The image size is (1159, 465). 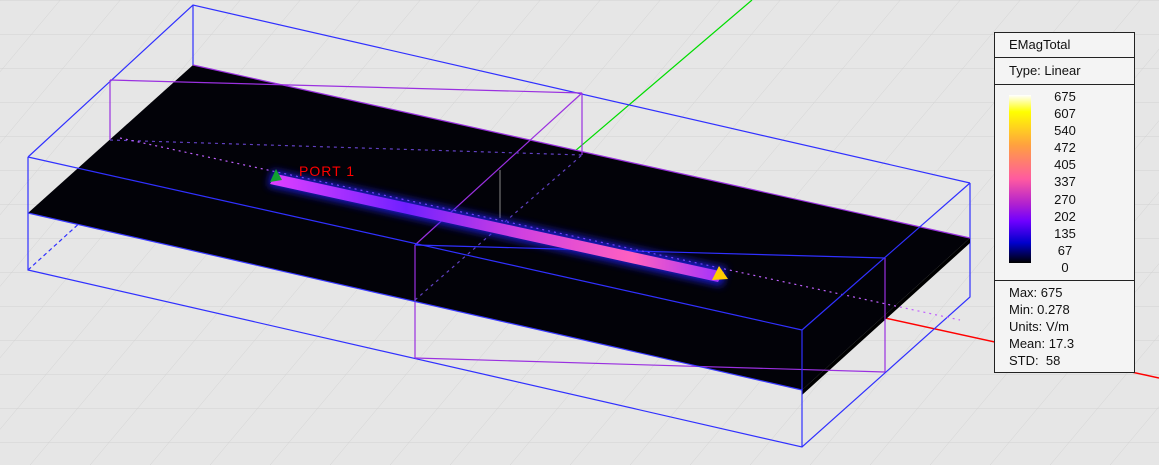 What do you see at coordinates (1065, 267) in the screenshot?
I see `tick-label: 0` at bounding box center [1065, 267].